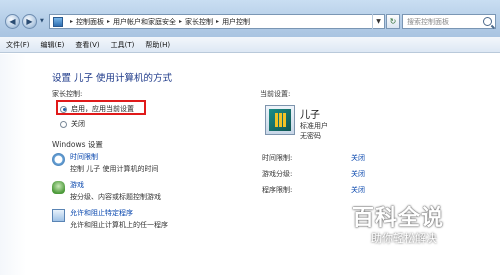  Describe the element at coordinates (275, 94) in the screenshot. I see `current-settings-label: 当前设置:` at that location.